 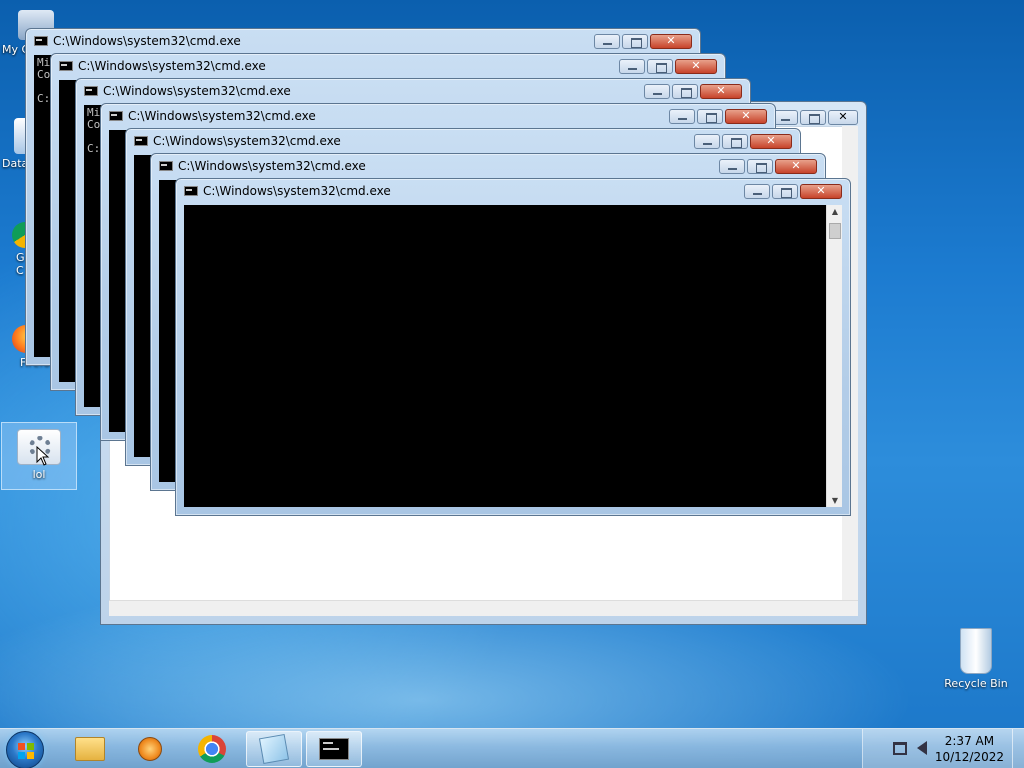 What do you see at coordinates (835, 500) in the screenshot?
I see `scroll-down-arrow: ▼` at bounding box center [835, 500].